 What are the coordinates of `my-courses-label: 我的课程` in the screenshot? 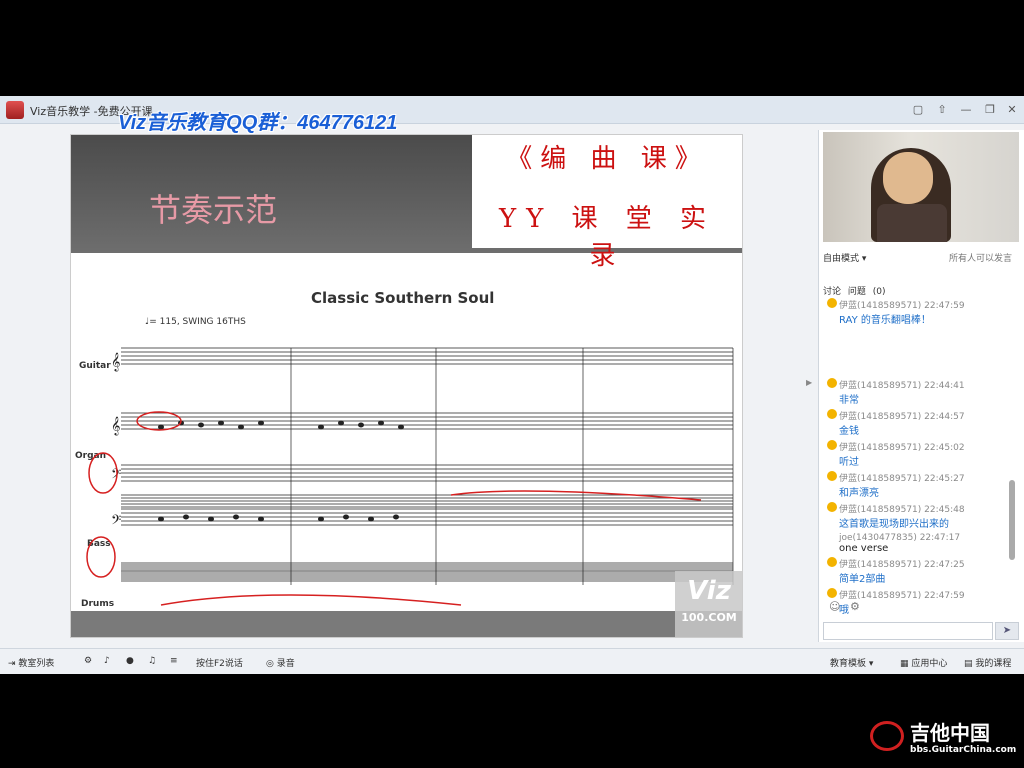 It's located at (993, 664).